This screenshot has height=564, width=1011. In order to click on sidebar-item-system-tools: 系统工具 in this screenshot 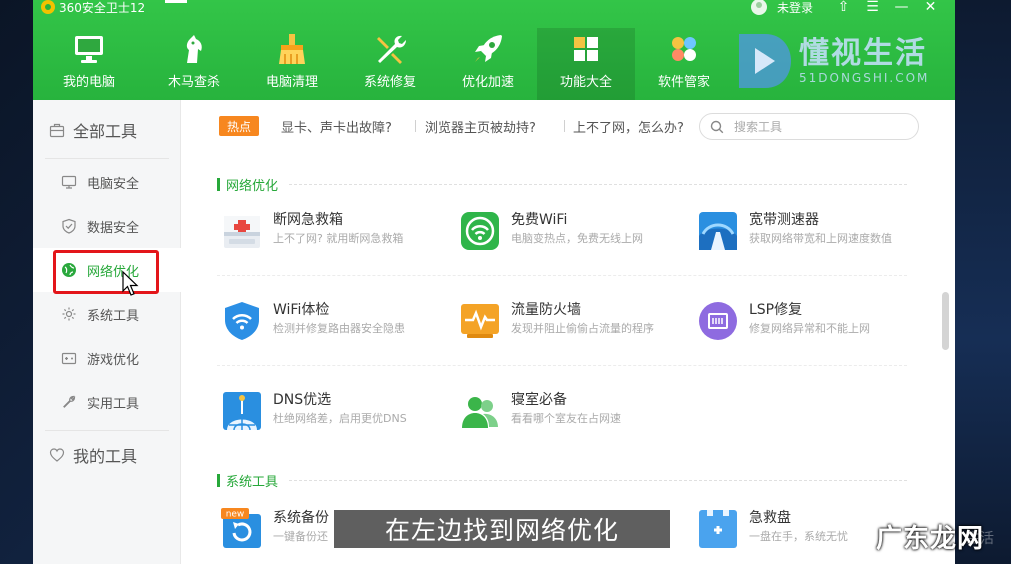, I will do `click(100, 314)`.